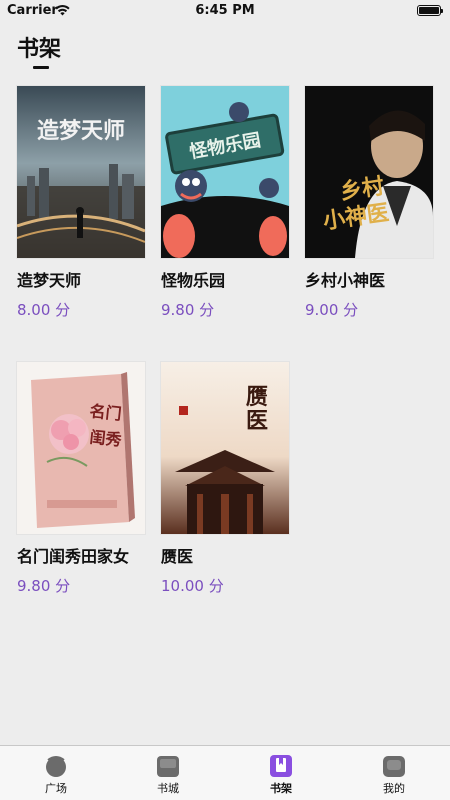 The height and width of the screenshot is (800, 450). What do you see at coordinates (106, 438) in the screenshot?
I see `svg-text: 闺秀` at bounding box center [106, 438].